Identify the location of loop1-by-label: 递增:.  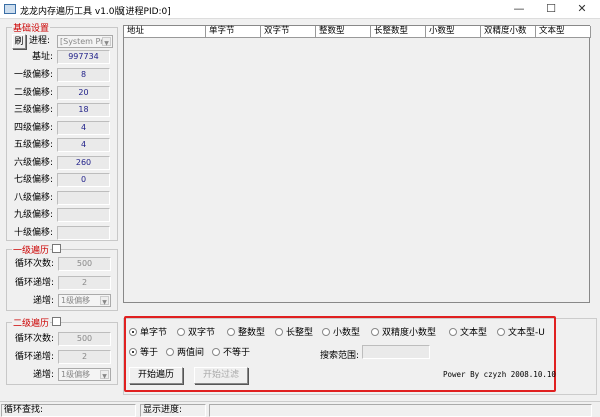
(43, 301).